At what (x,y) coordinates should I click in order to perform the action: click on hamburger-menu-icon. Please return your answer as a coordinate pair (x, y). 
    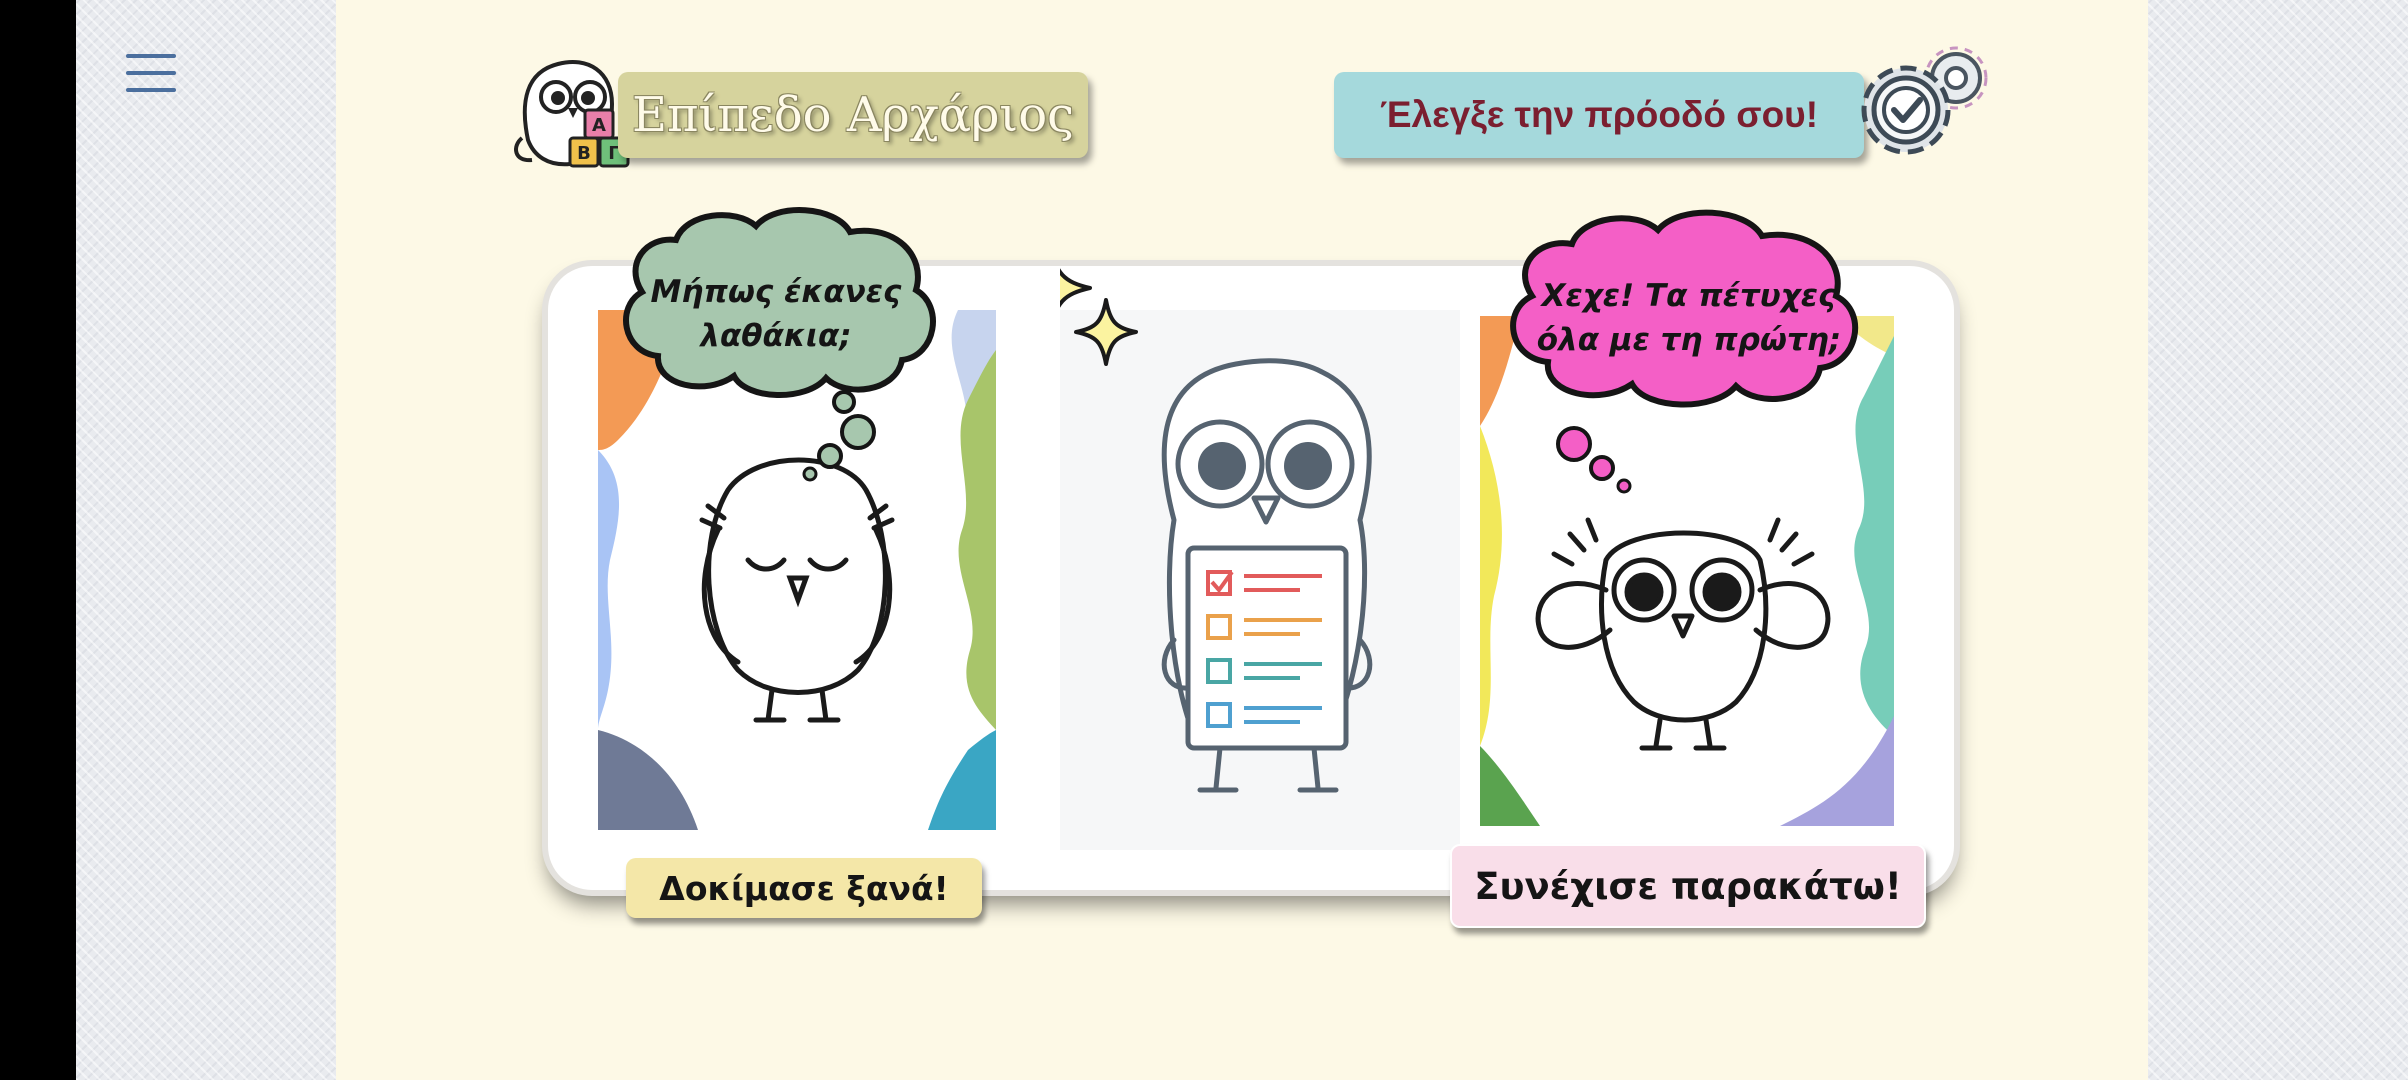
    Looking at the image, I should click on (151, 74).